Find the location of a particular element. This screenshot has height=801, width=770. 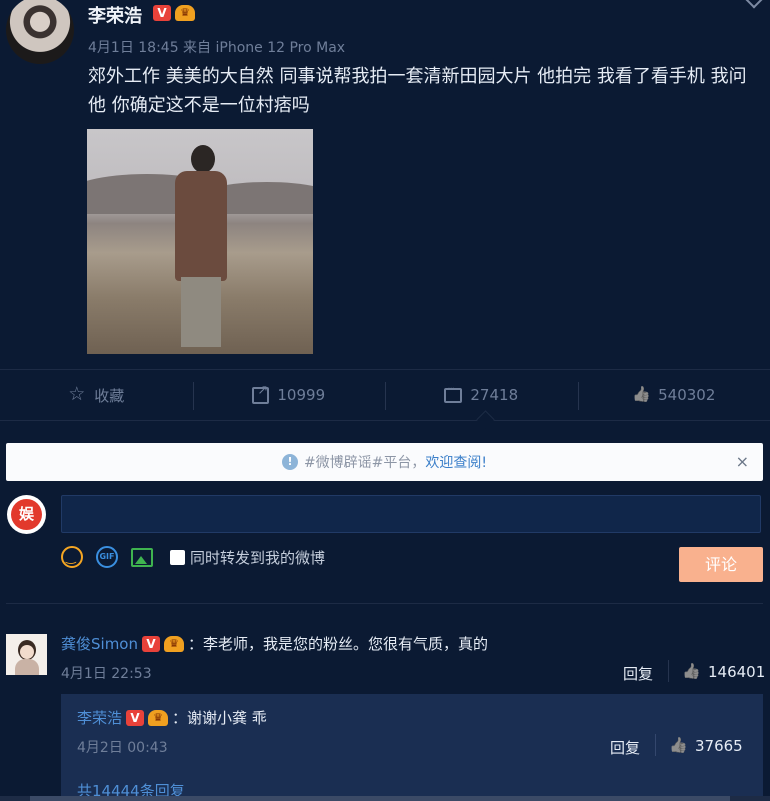

like-count: 540302 is located at coordinates (687, 395).